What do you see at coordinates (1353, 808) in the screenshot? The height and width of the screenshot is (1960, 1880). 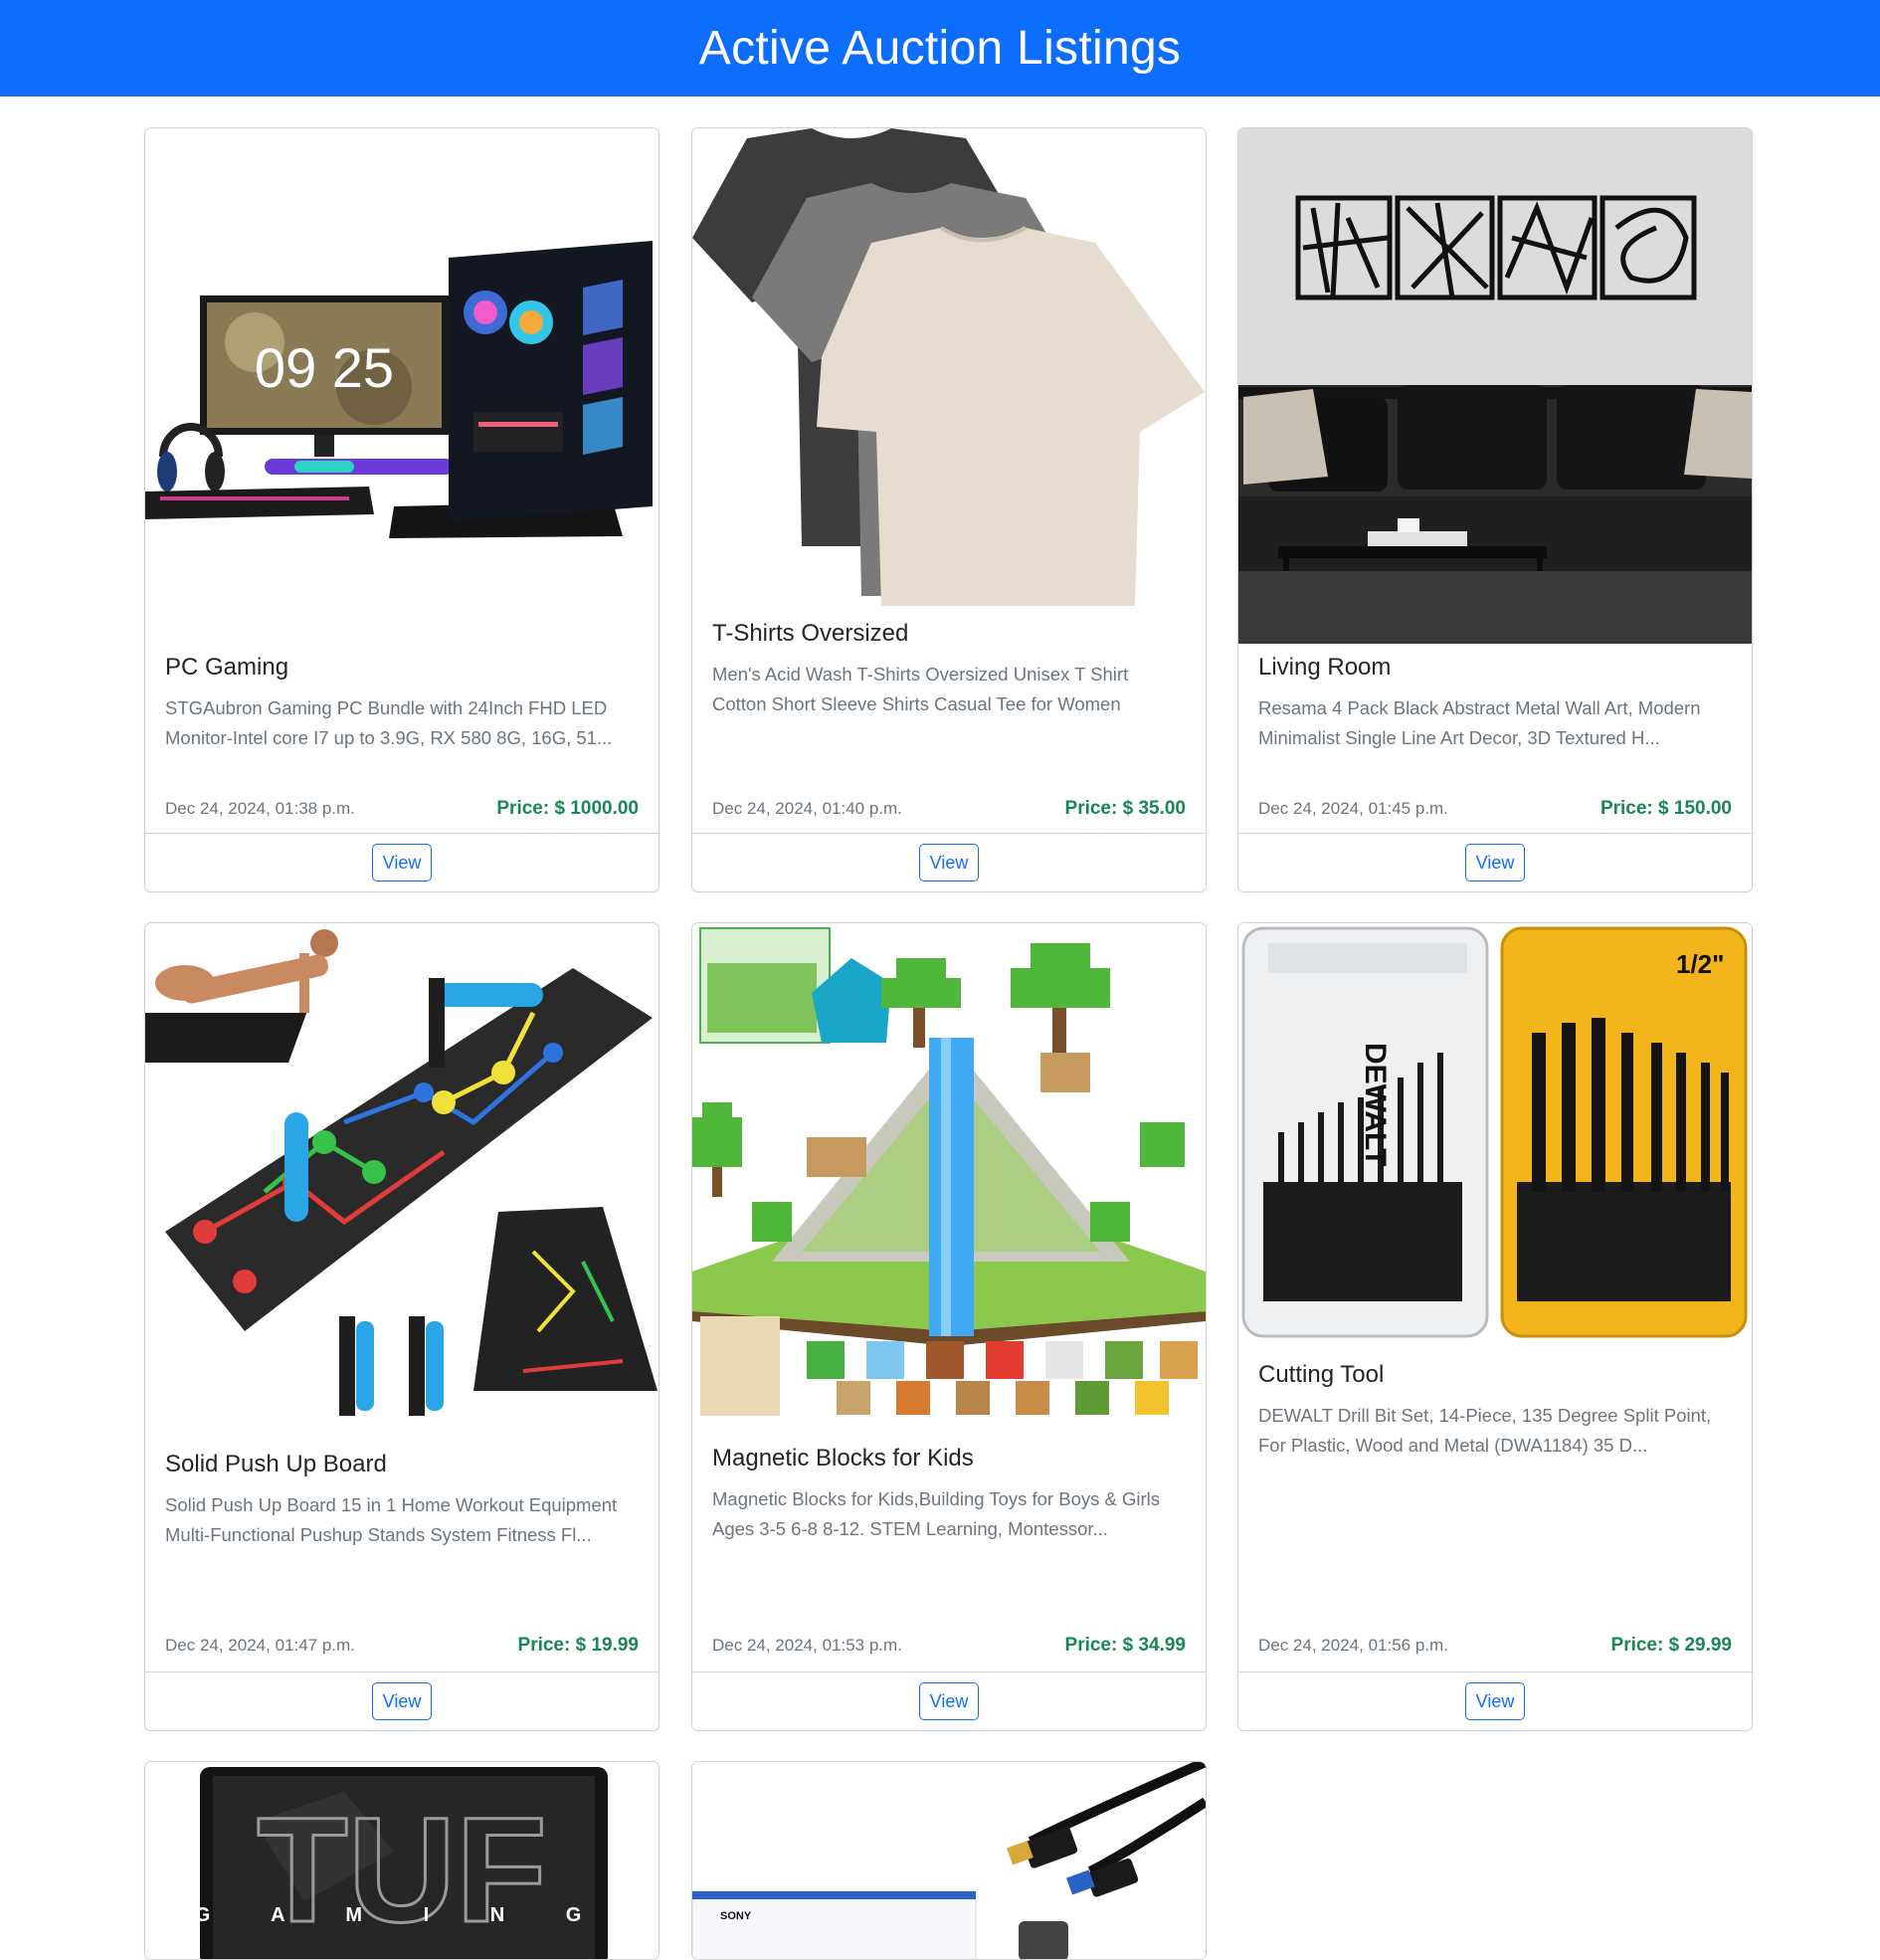 I see `listing-date: Dec 24, 2024, 01:45 p.m.` at bounding box center [1353, 808].